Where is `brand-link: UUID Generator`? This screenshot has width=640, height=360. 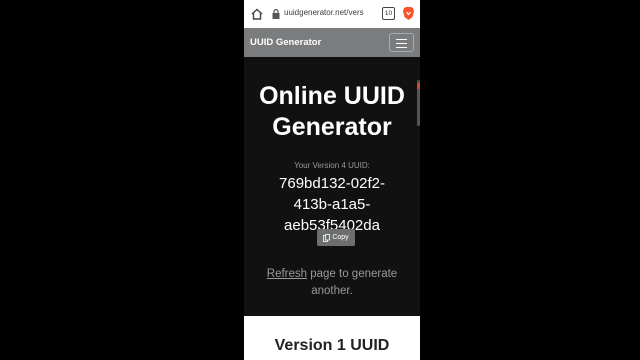
brand-link: UUID Generator is located at coordinates (285, 42).